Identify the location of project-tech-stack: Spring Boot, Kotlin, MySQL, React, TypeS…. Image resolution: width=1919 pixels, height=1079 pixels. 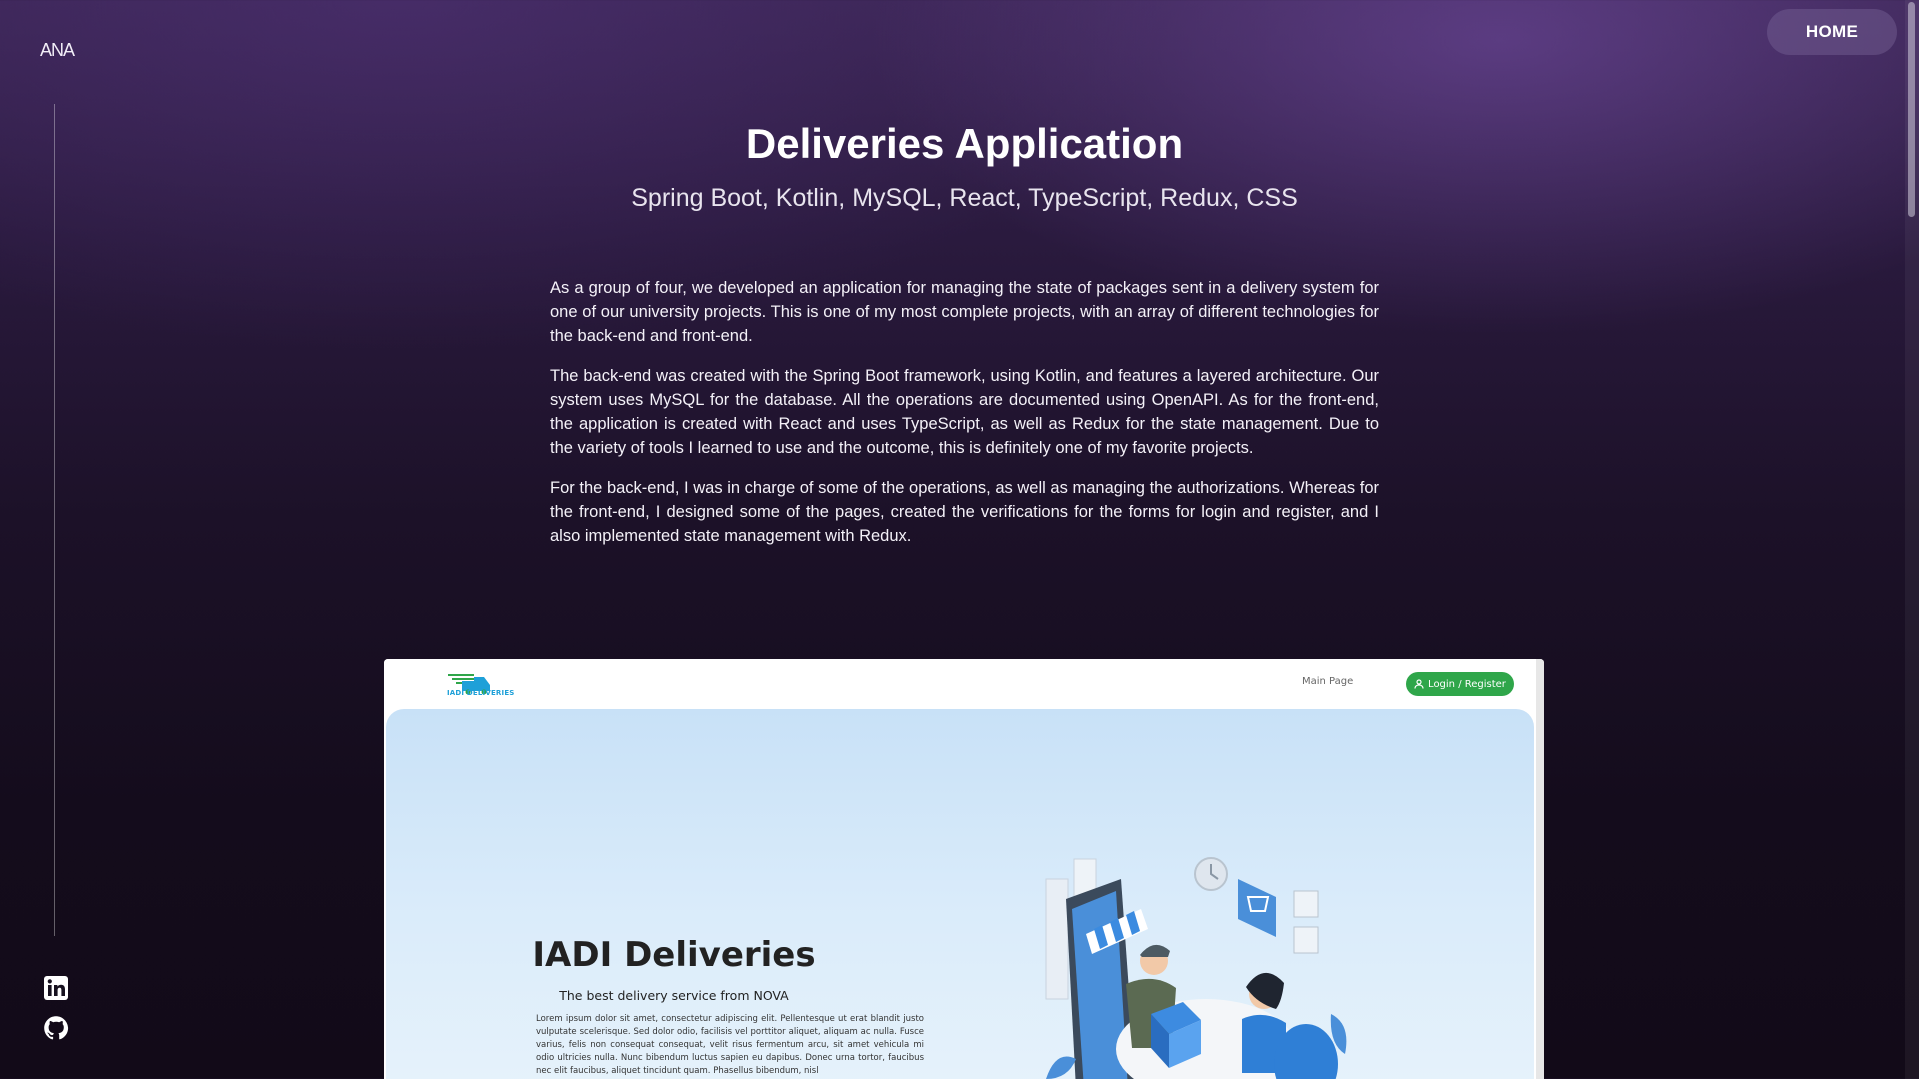
(964, 198).